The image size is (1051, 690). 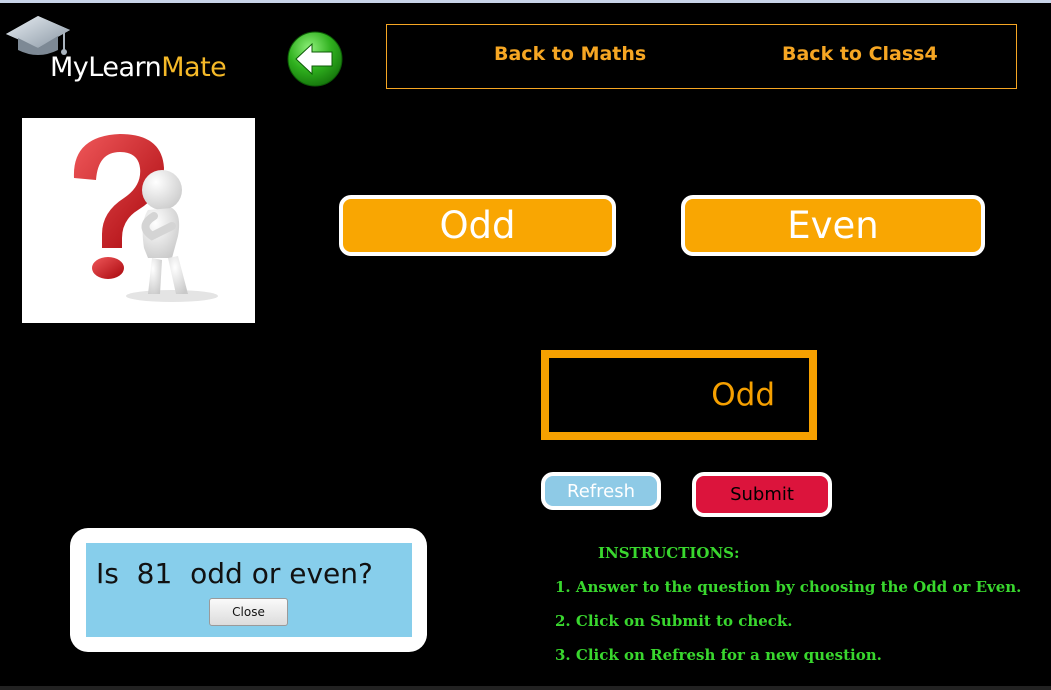 What do you see at coordinates (525, 1) in the screenshot?
I see `window-top-border` at bounding box center [525, 1].